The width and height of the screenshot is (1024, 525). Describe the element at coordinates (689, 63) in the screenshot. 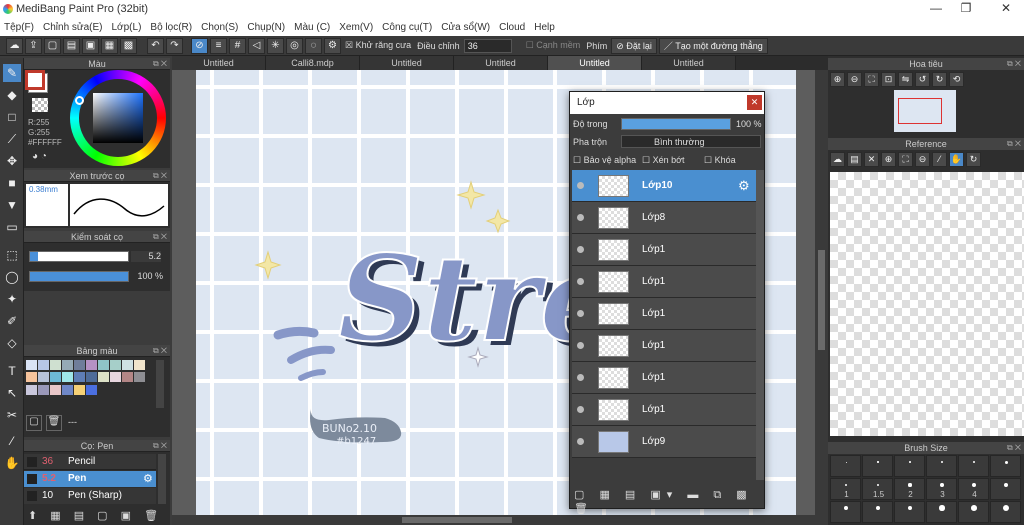

I see `tab-untitled-5: Untitled` at that location.